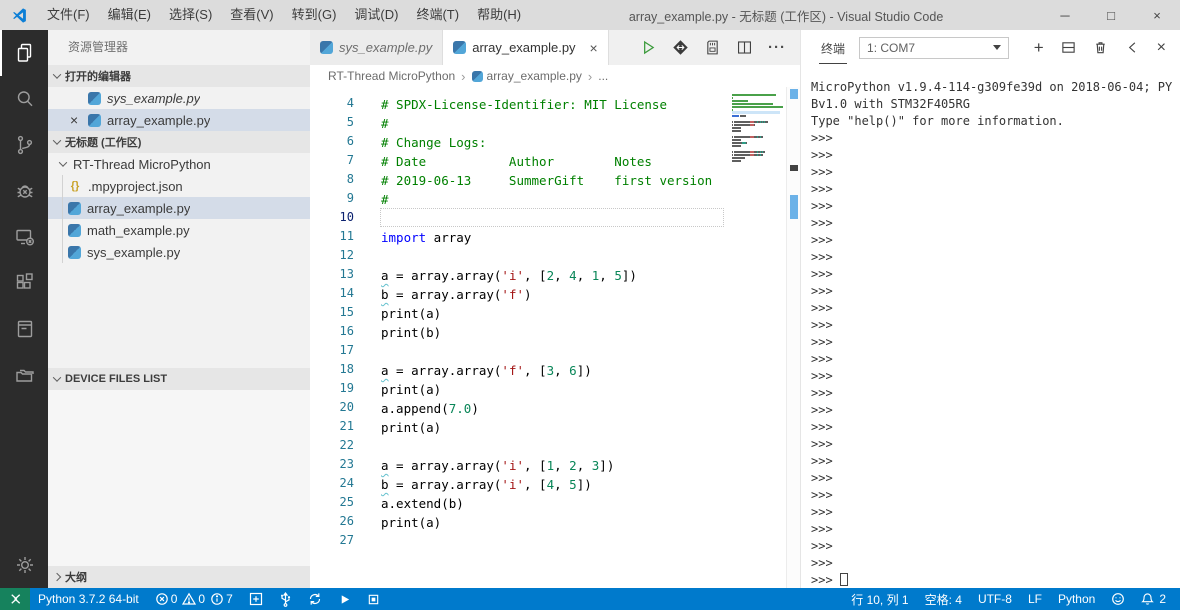  What do you see at coordinates (376, 15) in the screenshot?
I see `menu-item: 调试(D)` at bounding box center [376, 15].